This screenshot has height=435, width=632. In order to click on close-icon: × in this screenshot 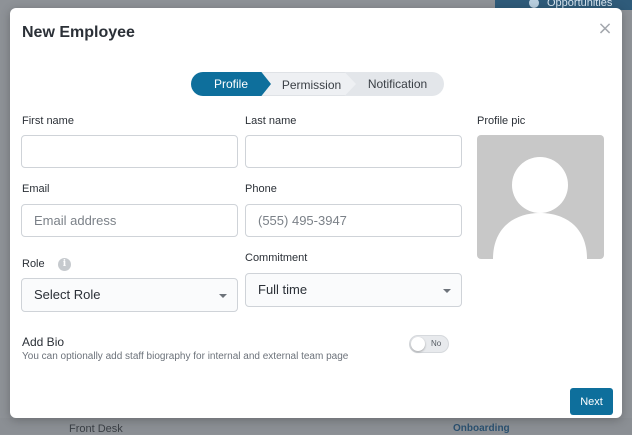, I will do `click(605, 28)`.